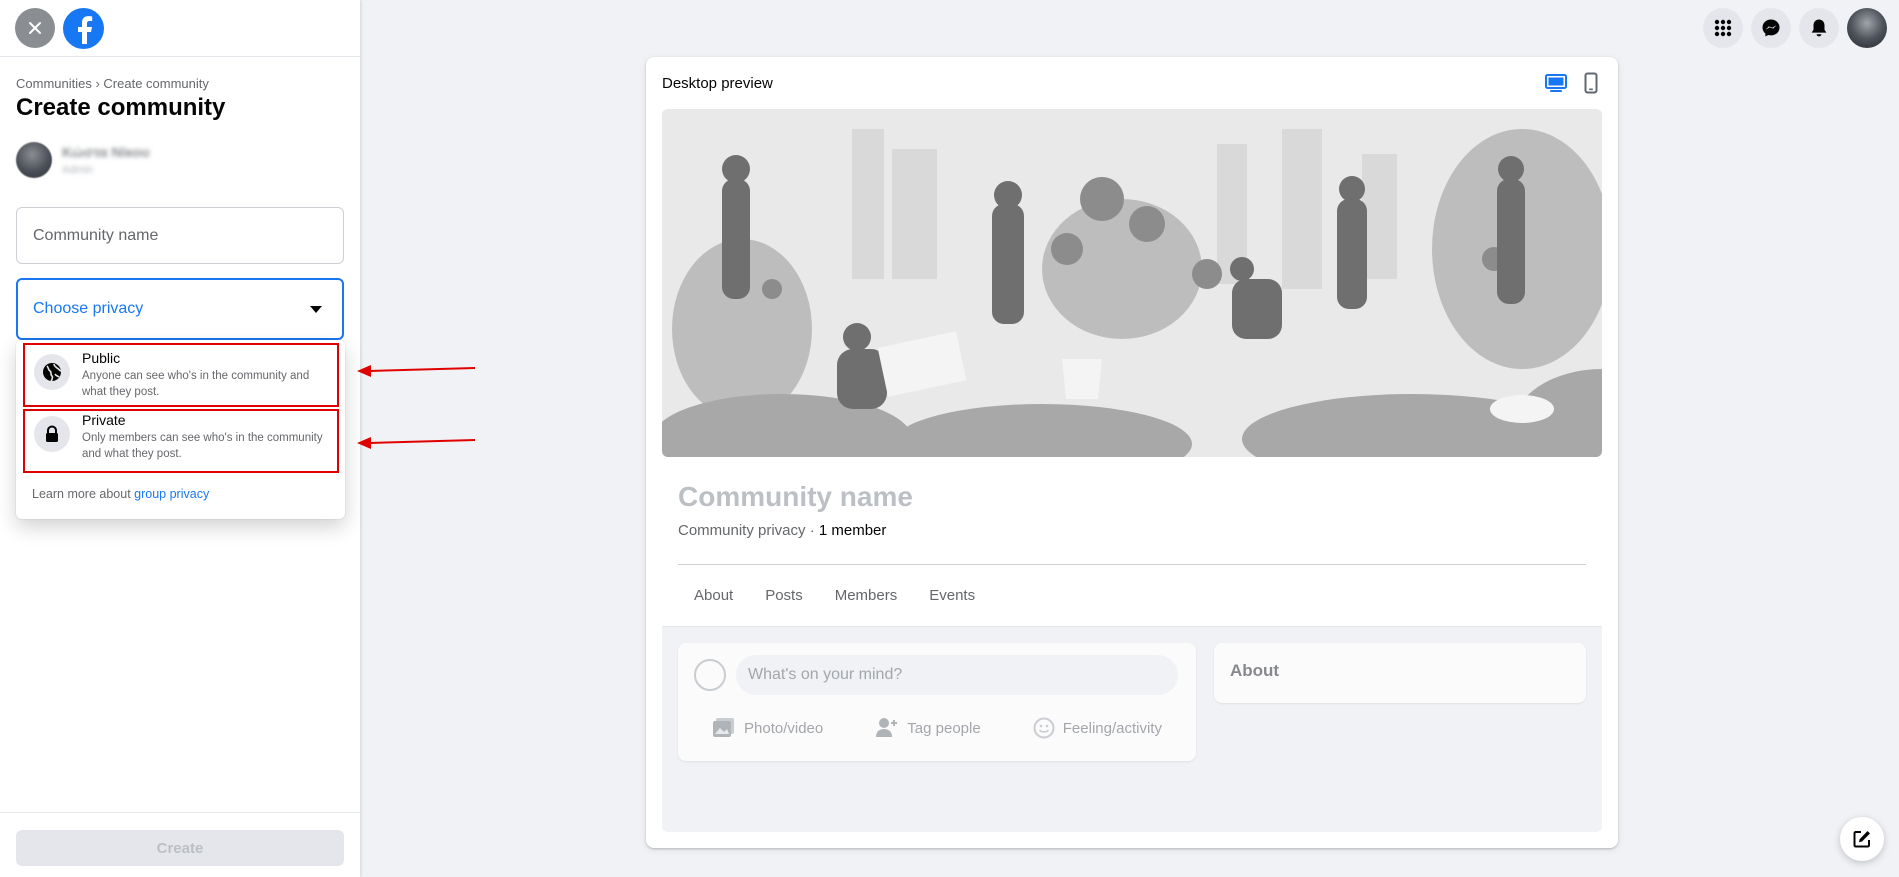 This screenshot has height=877, width=1899. I want to click on mobile-icon, so click(1591, 83).